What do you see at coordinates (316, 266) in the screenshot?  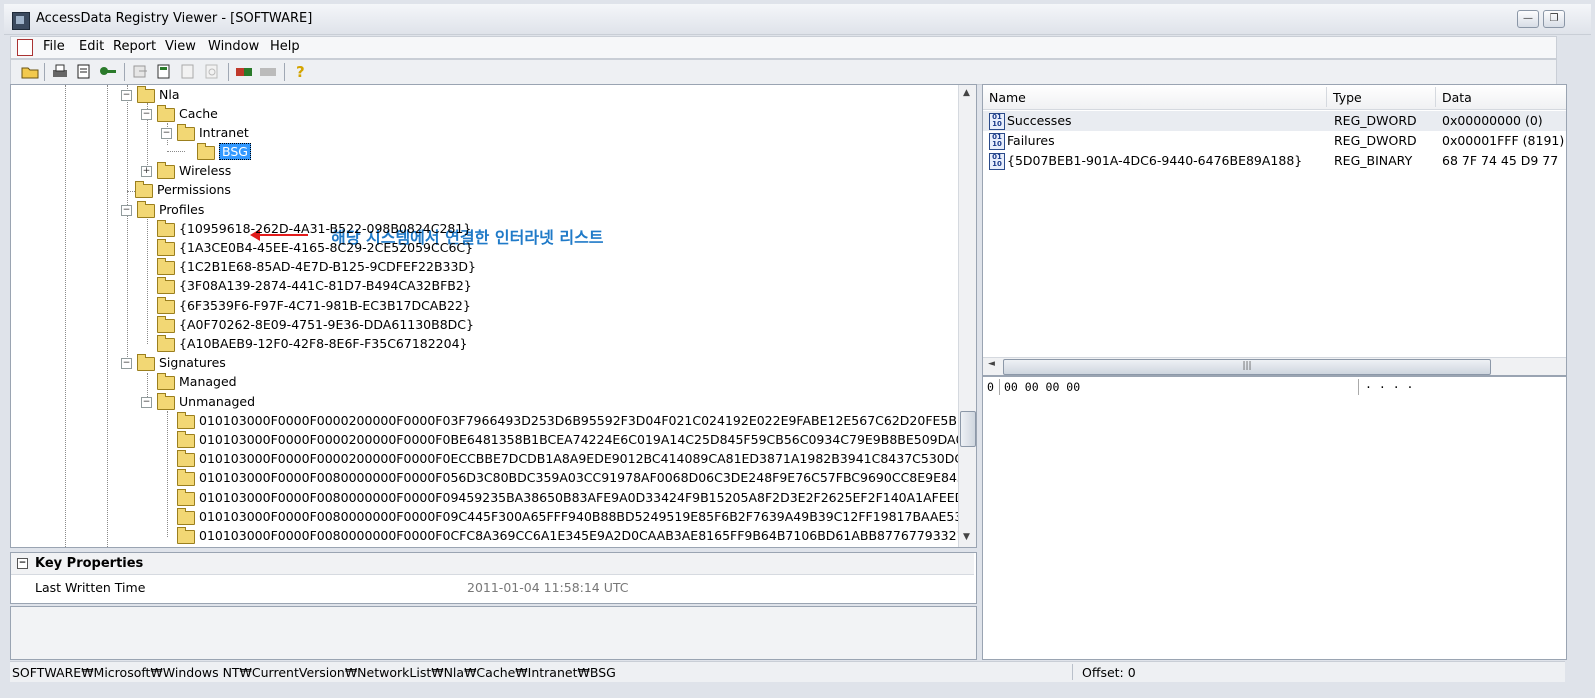 I see `tree-node-profile: {1C2B1E68-85AD-4E7D-B125-9CDFEF22B33D}` at bounding box center [316, 266].